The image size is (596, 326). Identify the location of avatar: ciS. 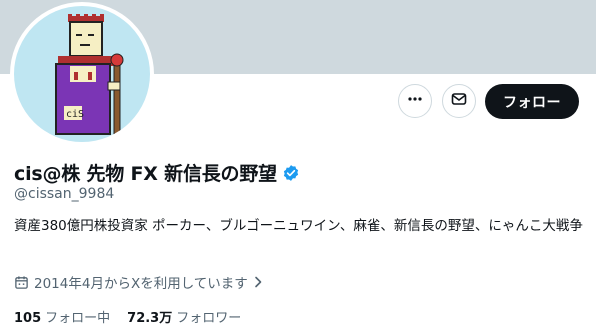
(82, 74).